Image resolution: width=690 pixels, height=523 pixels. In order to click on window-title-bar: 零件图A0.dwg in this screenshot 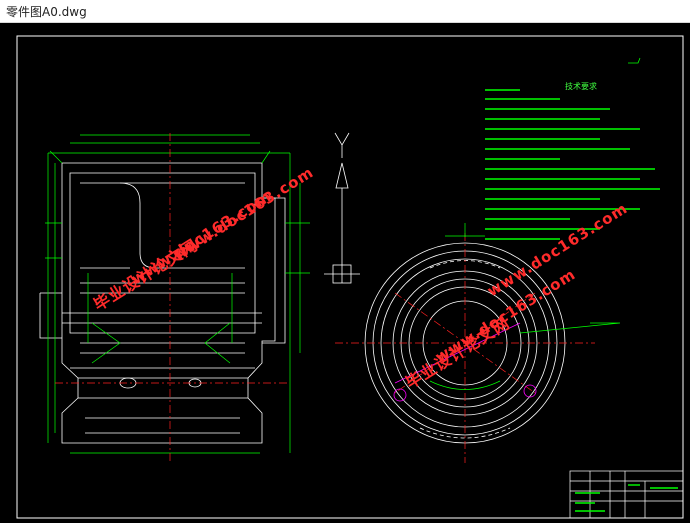, I will do `click(345, 11)`.